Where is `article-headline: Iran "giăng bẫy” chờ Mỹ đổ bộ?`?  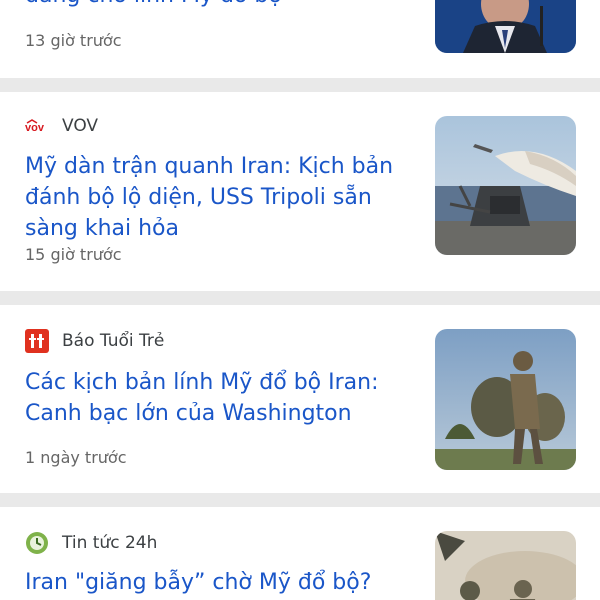
article-headline: Iran "giăng bẫy” chờ Mỹ đổ bộ? is located at coordinates (217, 582).